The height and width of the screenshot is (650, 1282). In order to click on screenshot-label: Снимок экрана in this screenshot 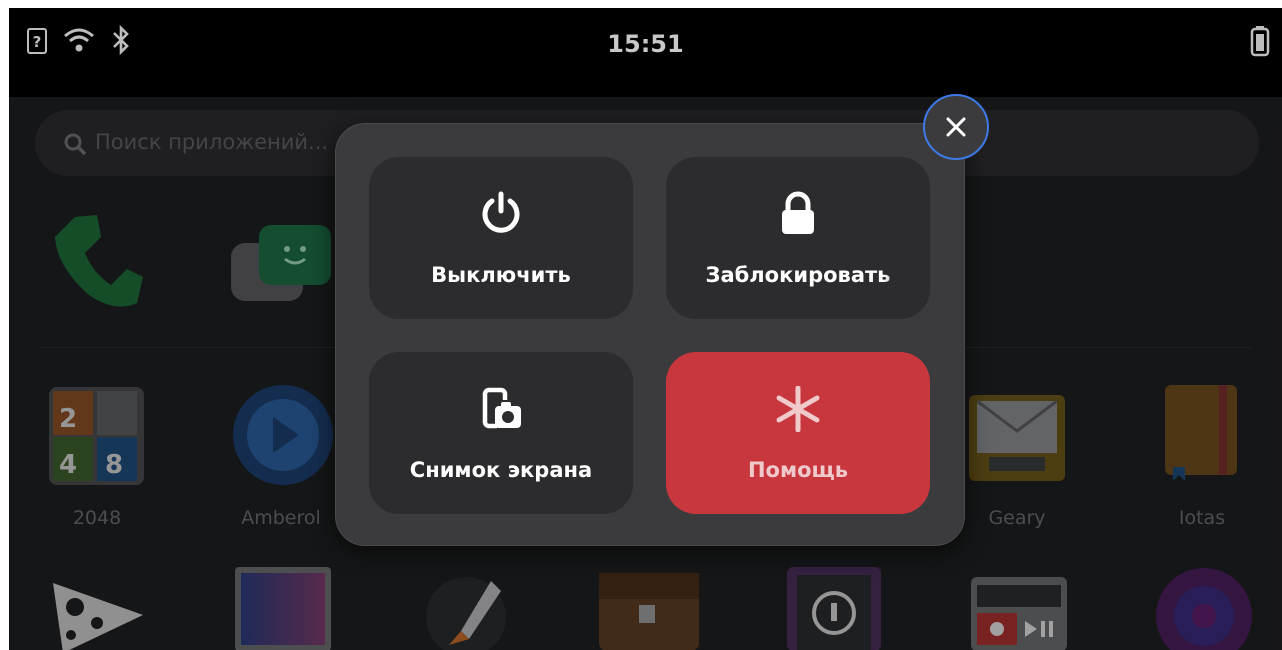, I will do `click(501, 470)`.